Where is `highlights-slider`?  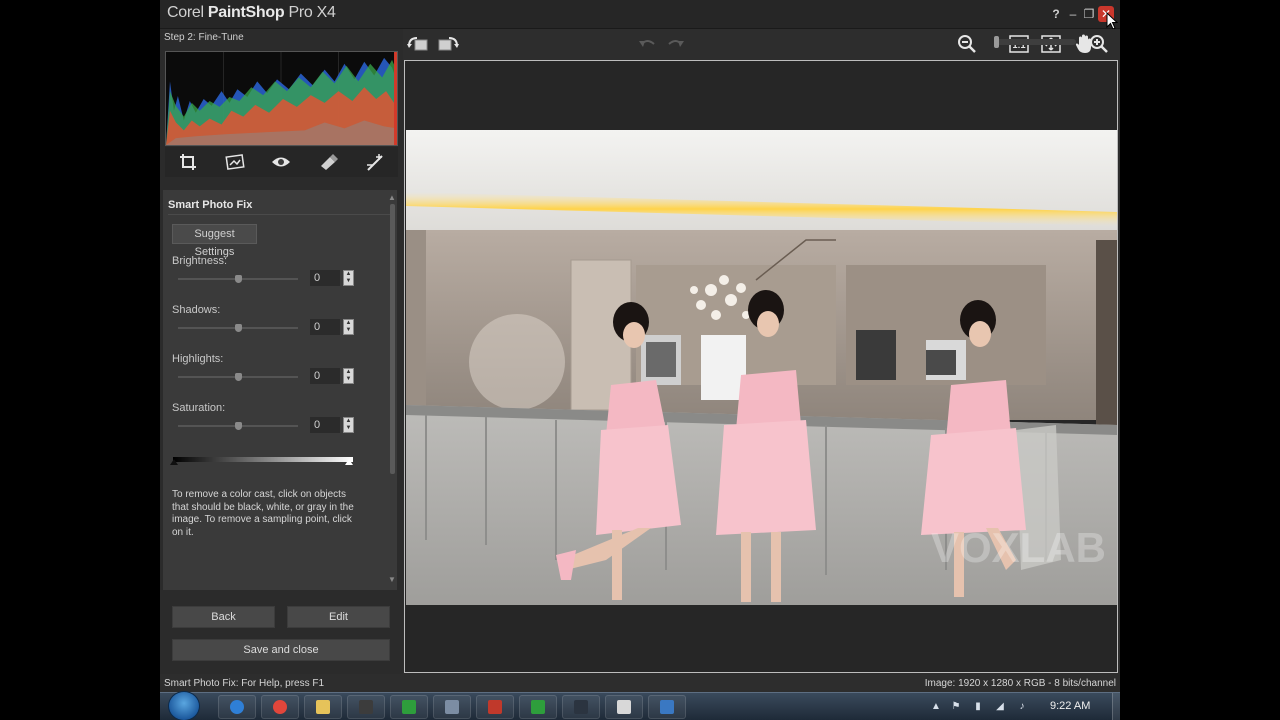 highlights-slider is located at coordinates (238, 377).